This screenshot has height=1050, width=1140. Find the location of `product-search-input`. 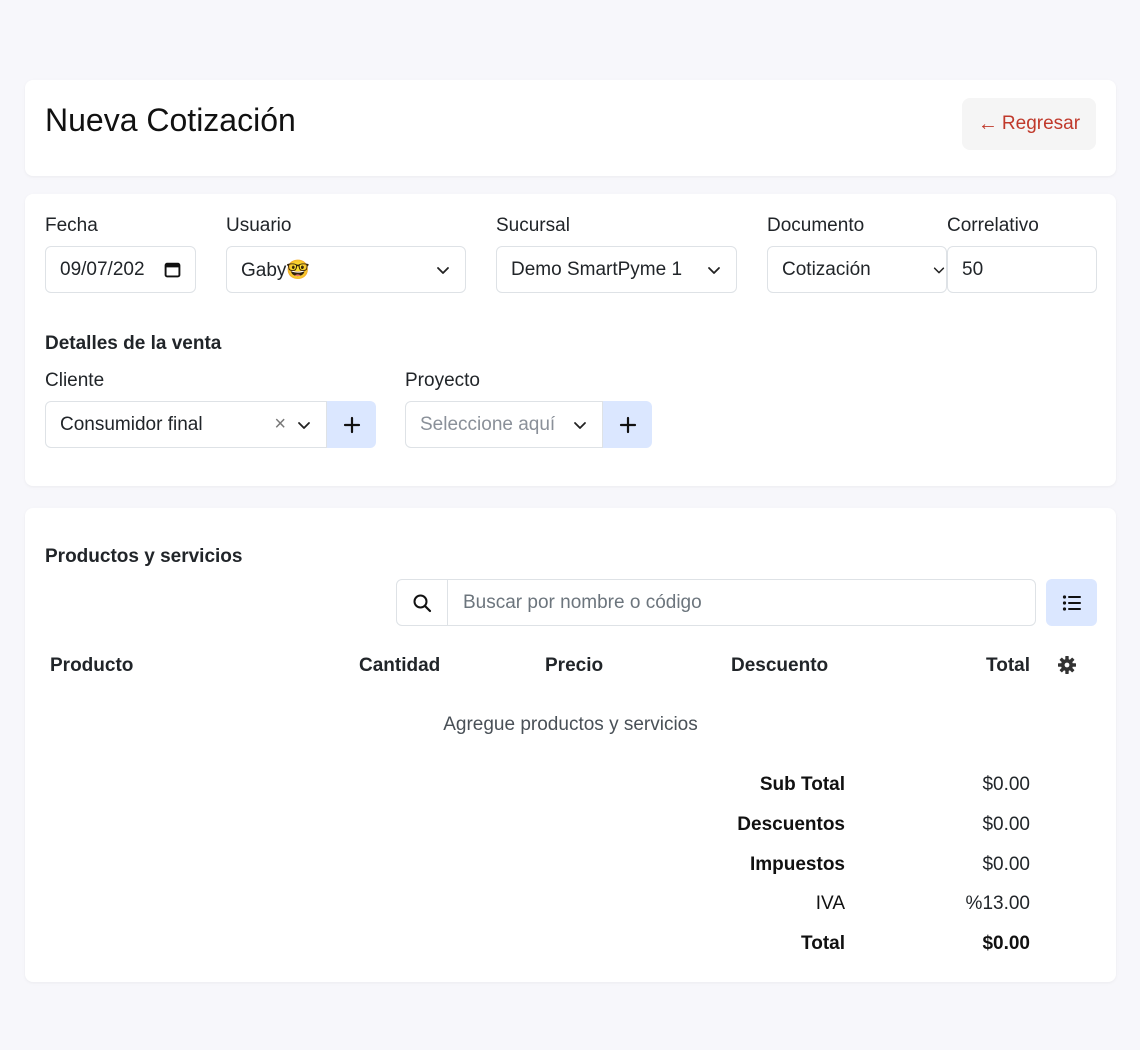

product-search-input is located at coordinates (741, 602).